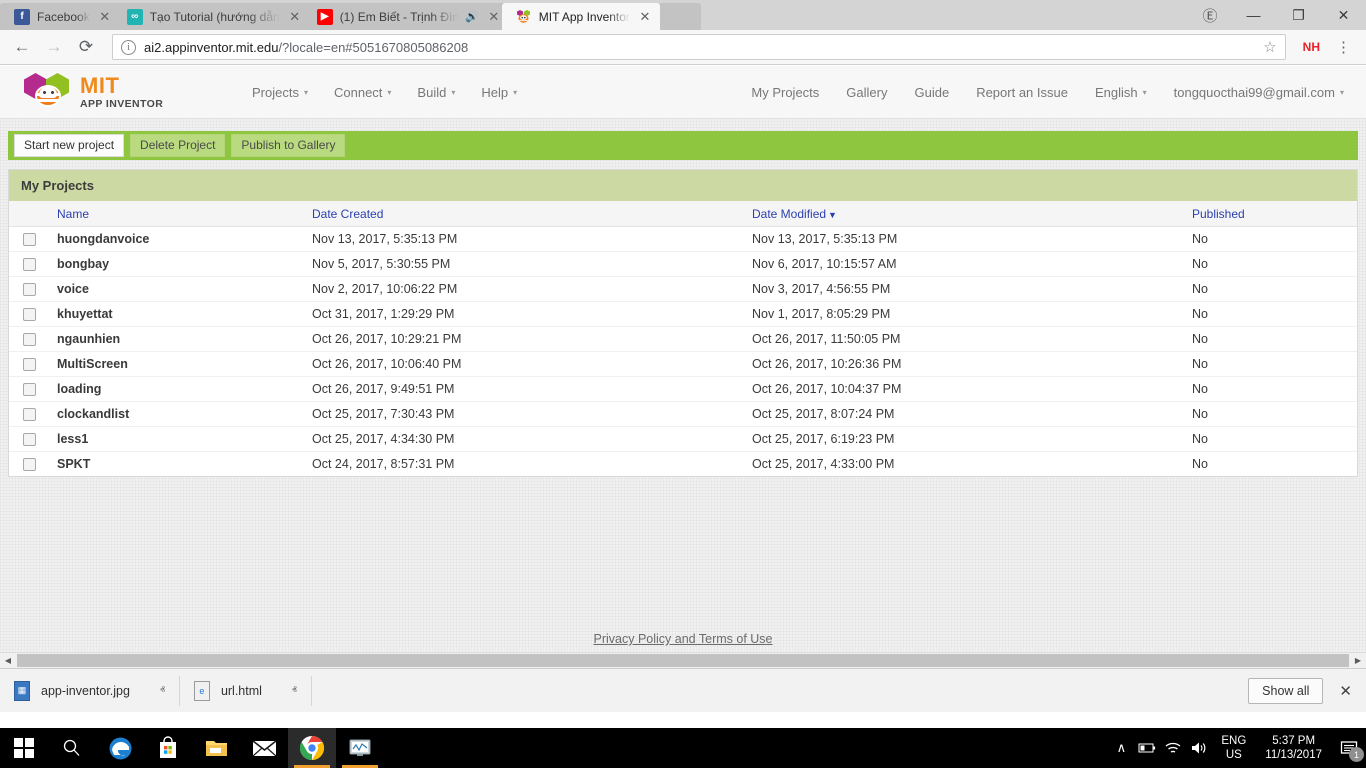 The height and width of the screenshot is (768, 1366). Describe the element at coordinates (69, 145) in the screenshot. I see `start-new-project-button: Start new project` at that location.